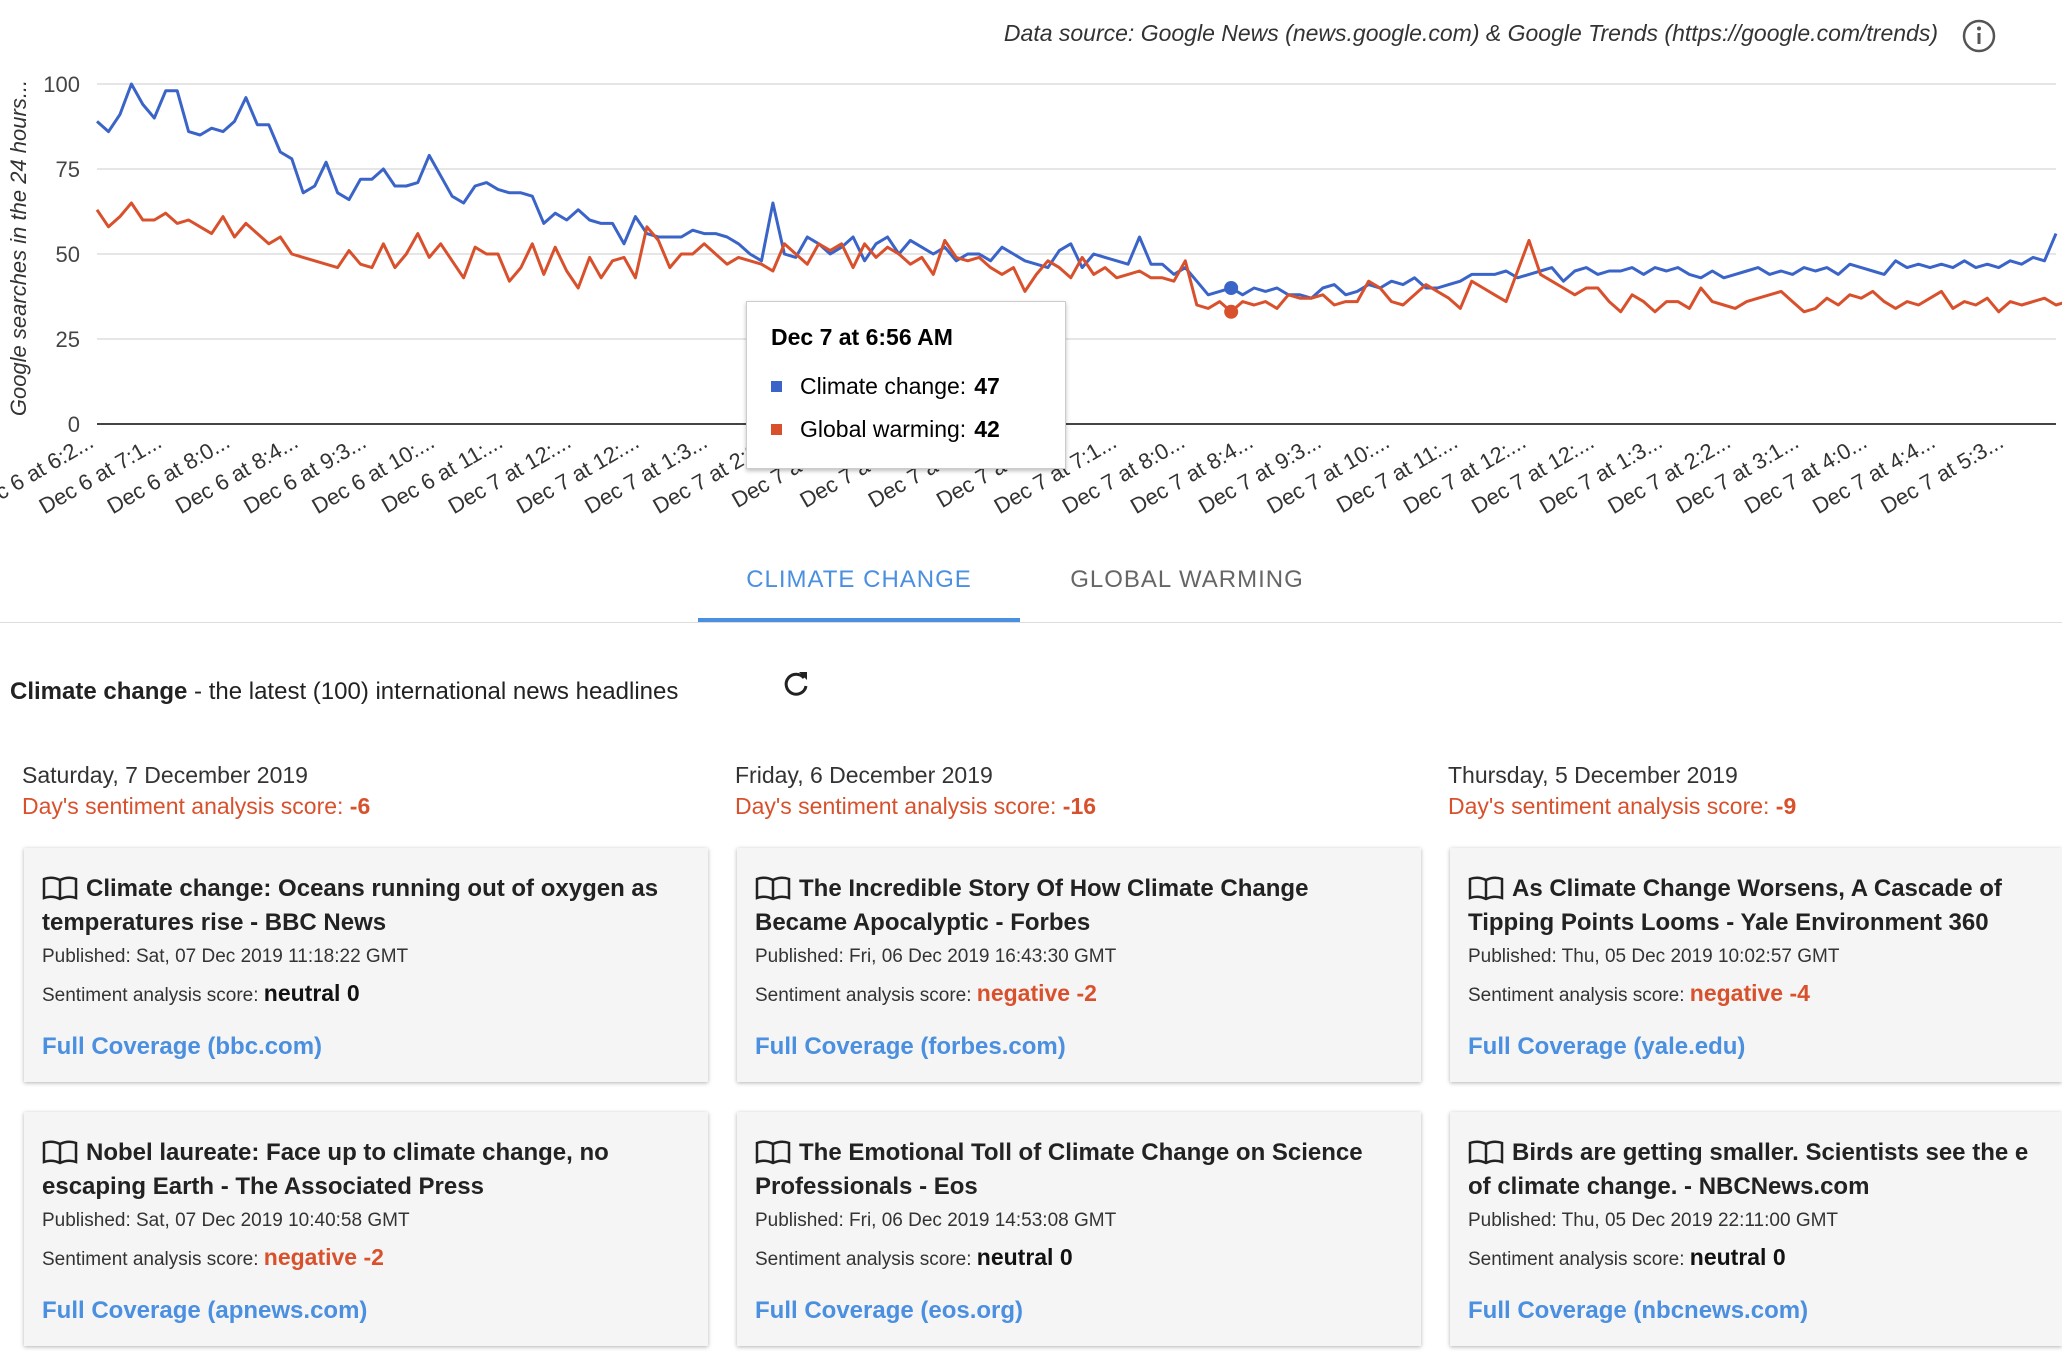 This screenshot has height=1353, width=2062. I want to click on article-published: Published: Sat, 07 Dec 2019 10:40:58 GMT, so click(226, 1220).